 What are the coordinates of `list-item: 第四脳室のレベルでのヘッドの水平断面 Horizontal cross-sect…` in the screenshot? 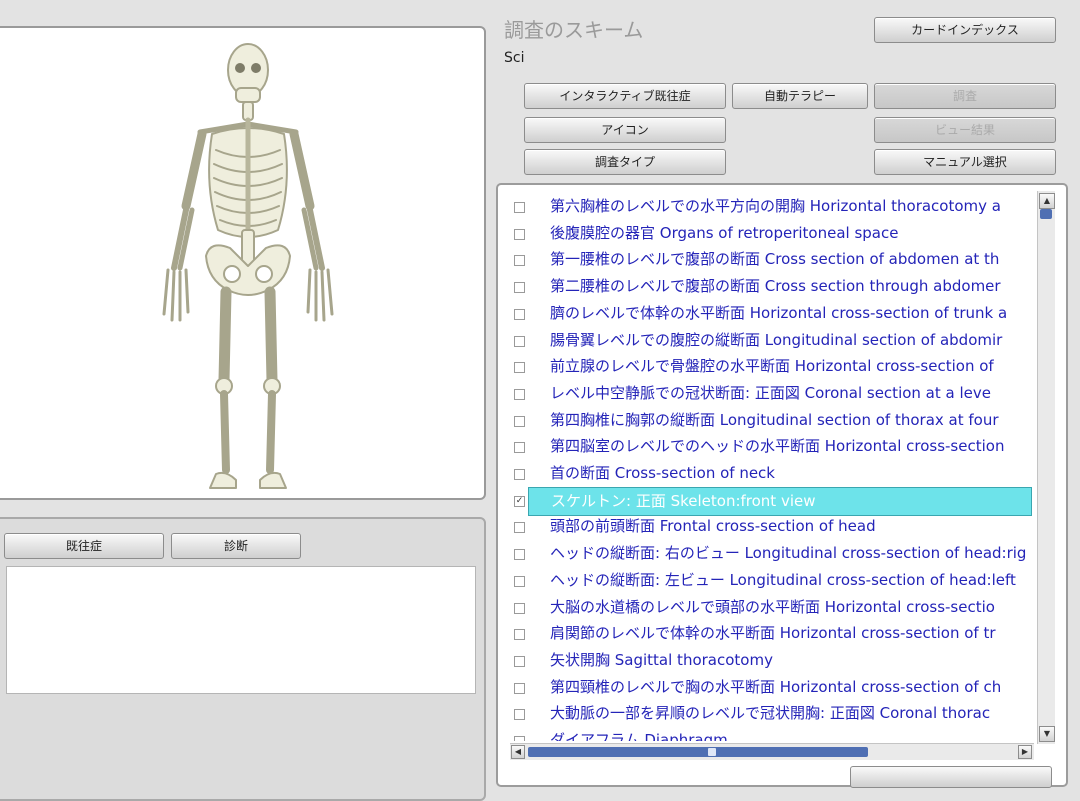 It's located at (766, 446).